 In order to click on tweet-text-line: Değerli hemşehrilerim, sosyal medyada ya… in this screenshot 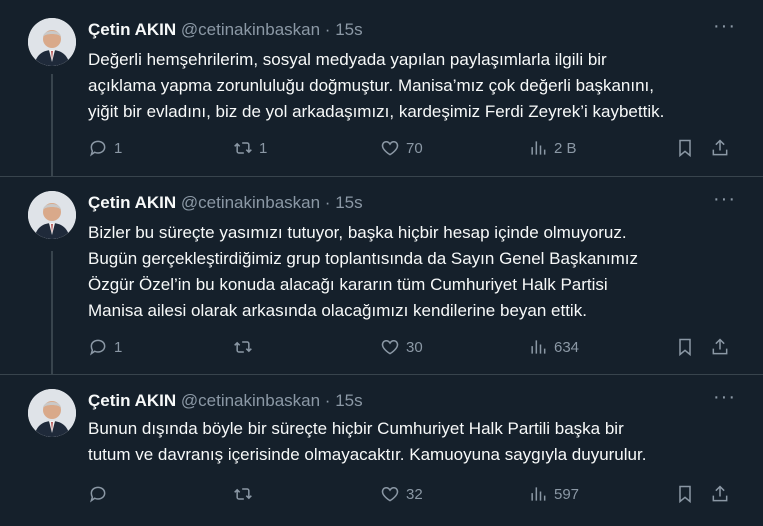, I will do `click(347, 59)`.